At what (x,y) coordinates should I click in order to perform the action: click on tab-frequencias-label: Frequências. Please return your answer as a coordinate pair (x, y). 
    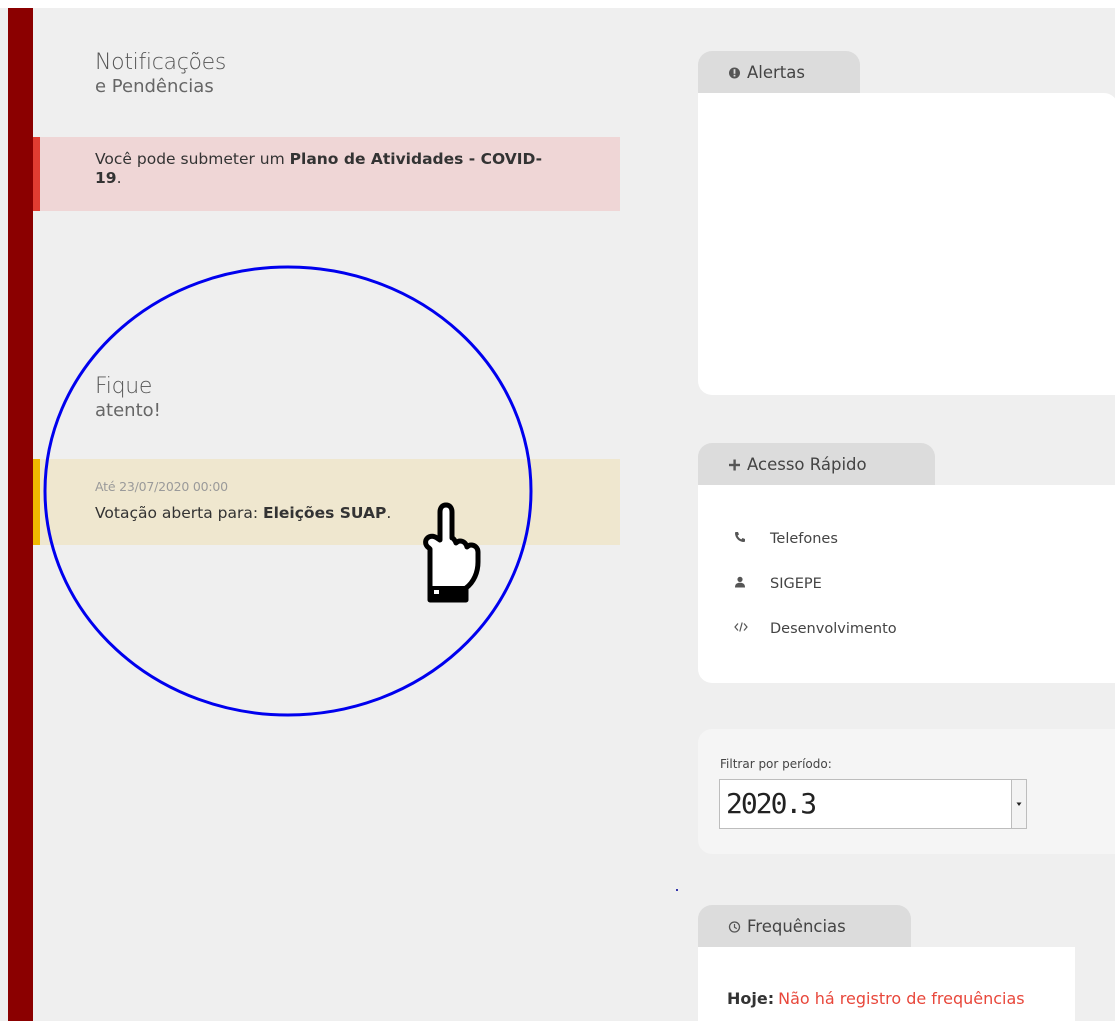
    Looking at the image, I should click on (796, 926).